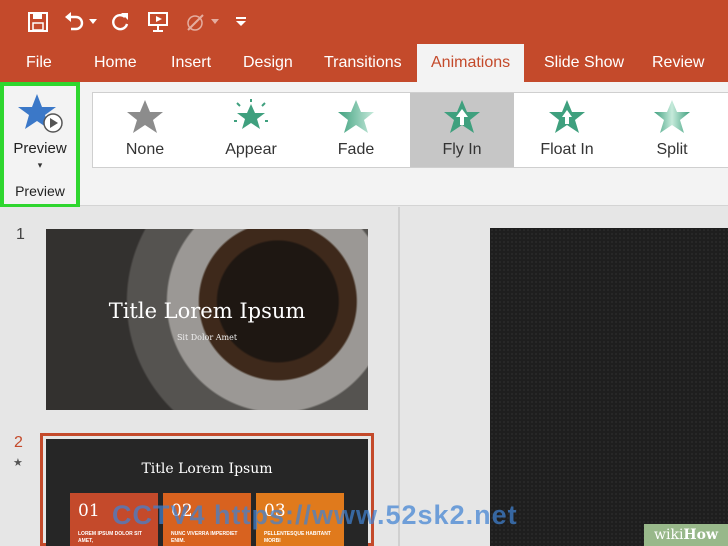 The height and width of the screenshot is (546, 728). I want to click on slide-thumbnail-1: Title Lorem Ipsum Sit Dolor Amet, so click(207, 319).